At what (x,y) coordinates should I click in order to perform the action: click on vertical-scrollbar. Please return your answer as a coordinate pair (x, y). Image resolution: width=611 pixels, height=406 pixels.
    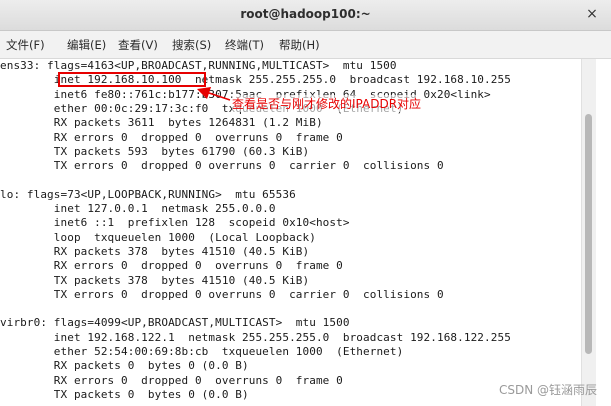
    Looking at the image, I should click on (588, 232).